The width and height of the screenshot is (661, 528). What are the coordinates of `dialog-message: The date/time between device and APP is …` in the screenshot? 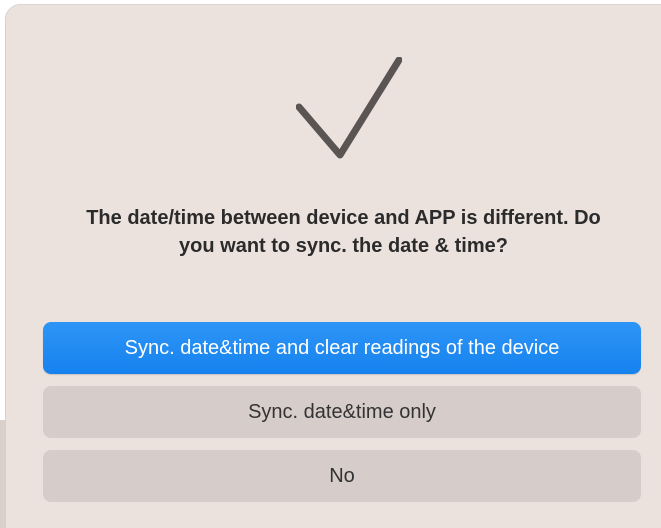 It's located at (343, 232).